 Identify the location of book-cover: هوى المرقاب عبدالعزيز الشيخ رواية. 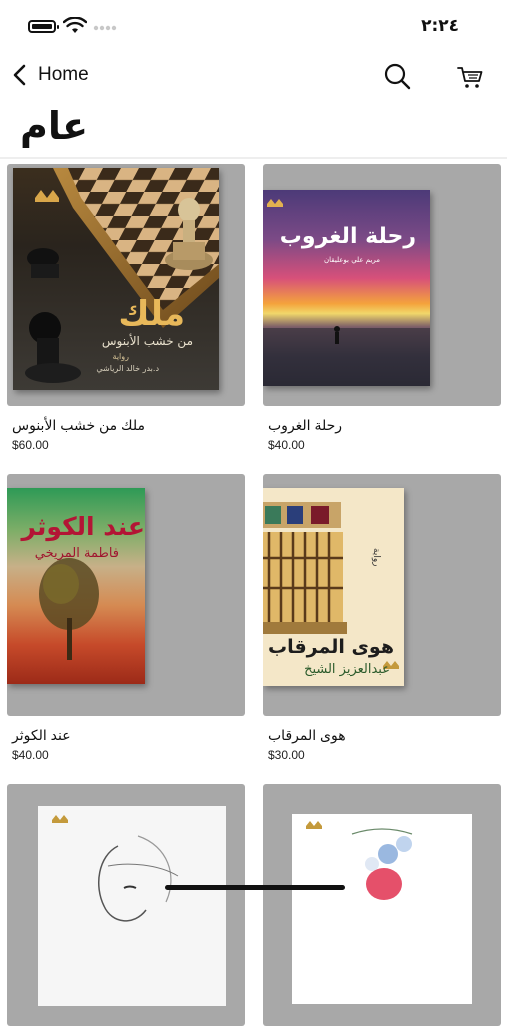
(382, 595).